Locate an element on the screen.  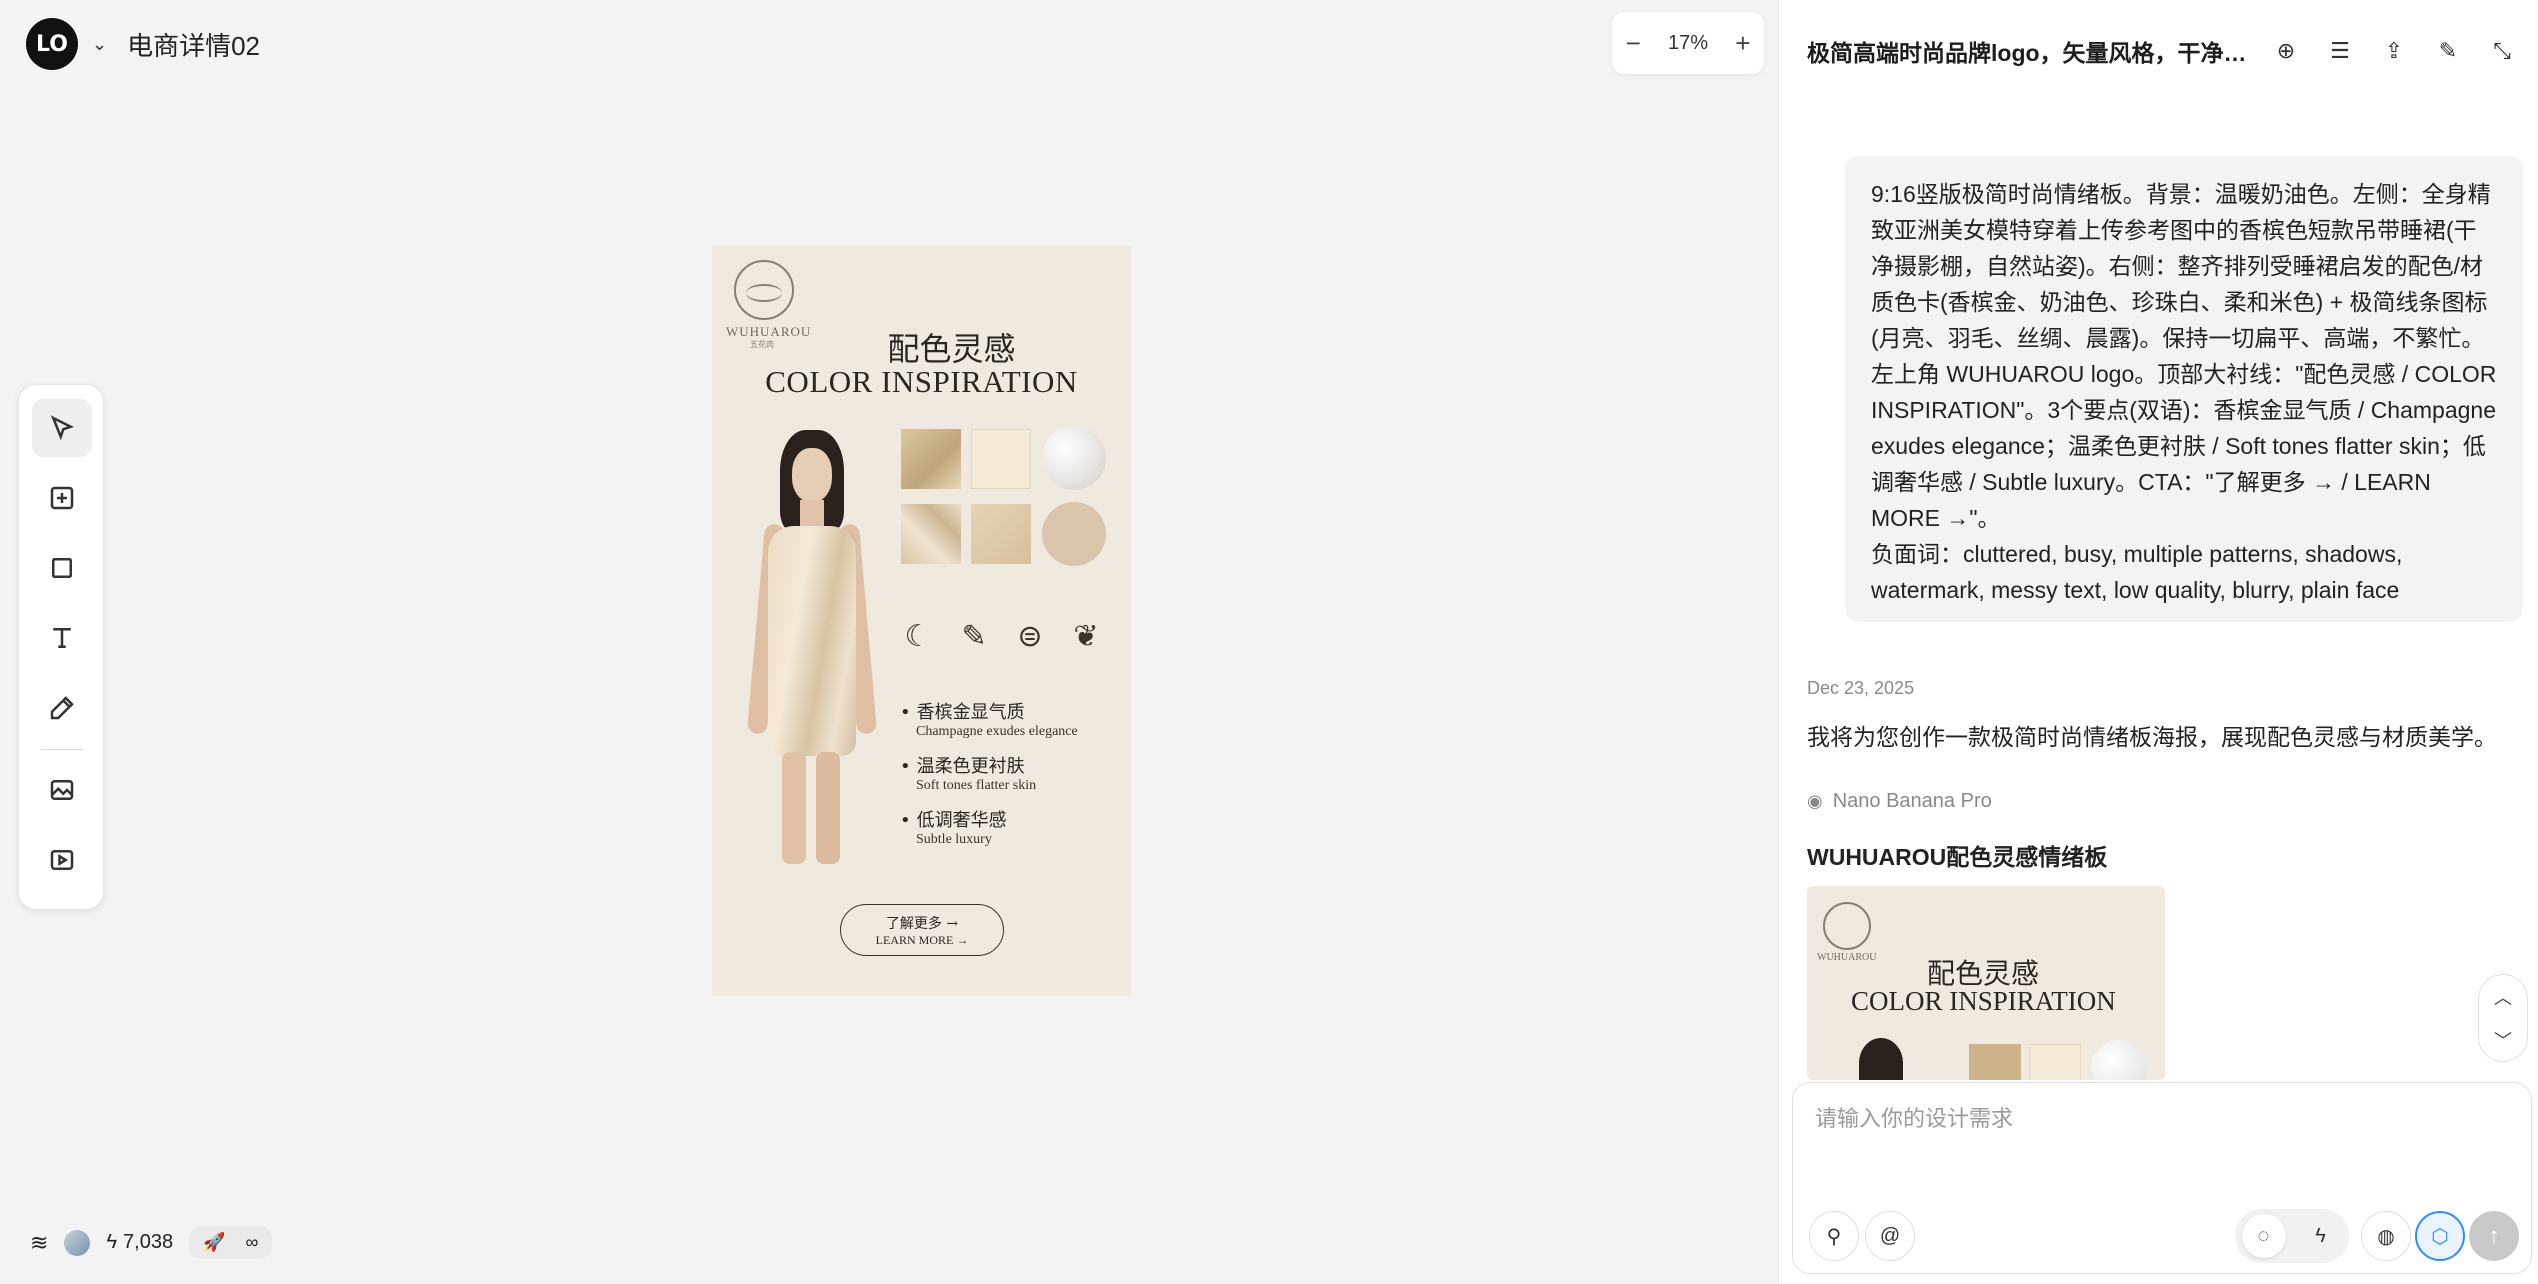
tool-palette is located at coordinates (61, 647).